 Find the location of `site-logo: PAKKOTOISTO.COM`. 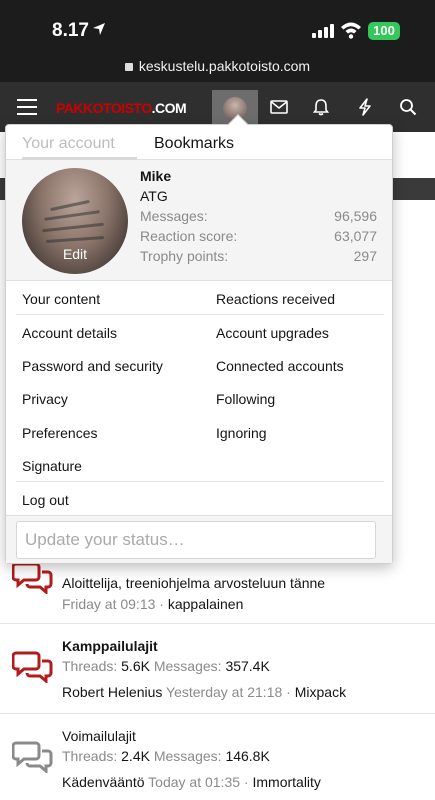

site-logo: PAKKOTOISTO.COM is located at coordinates (121, 108).